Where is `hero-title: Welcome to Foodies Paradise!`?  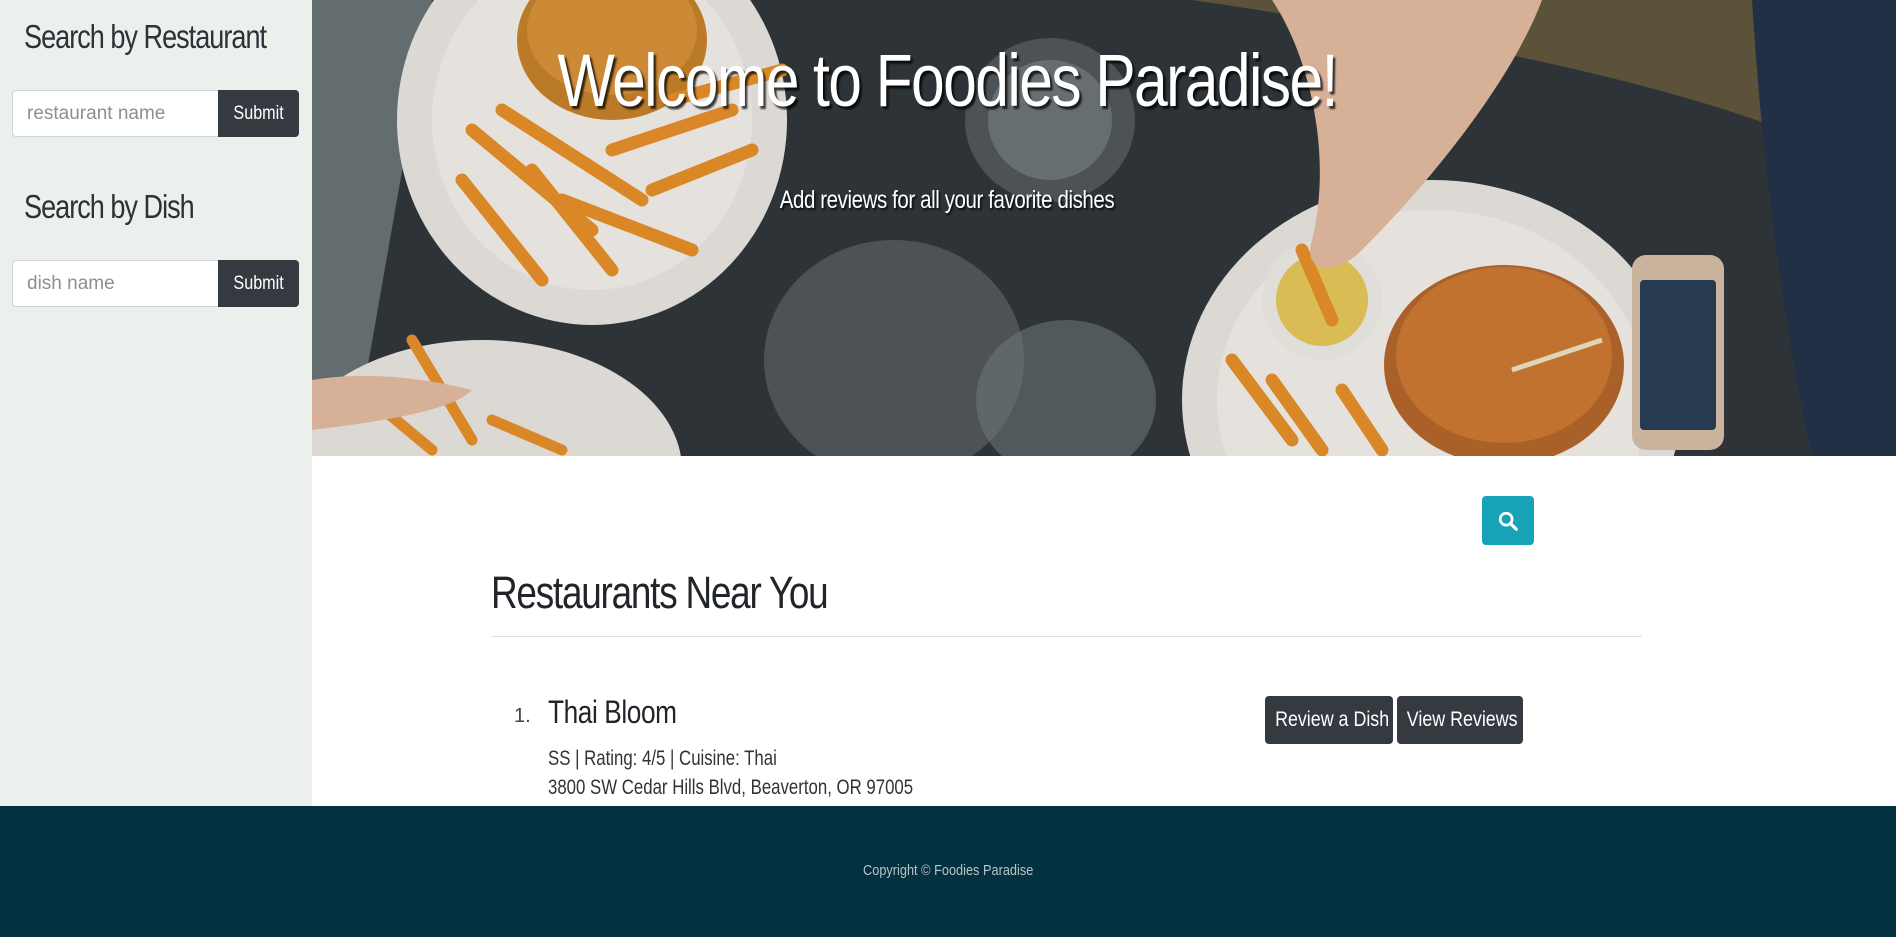
hero-title: Welcome to Foodies Paradise! is located at coordinates (947, 80).